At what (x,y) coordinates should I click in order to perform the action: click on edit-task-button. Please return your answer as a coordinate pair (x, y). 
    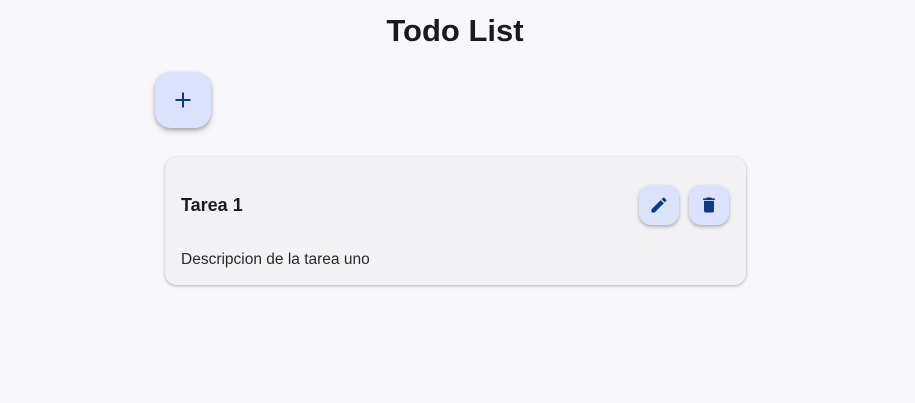
    Looking at the image, I should click on (659, 205).